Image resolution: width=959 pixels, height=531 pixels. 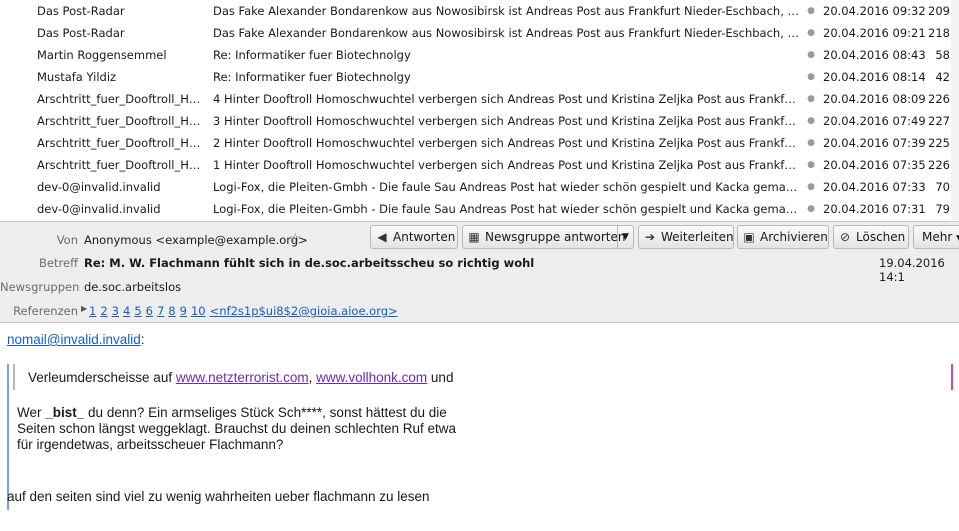 I want to click on archive-button: ▣ Archivieren, so click(x=783, y=237).